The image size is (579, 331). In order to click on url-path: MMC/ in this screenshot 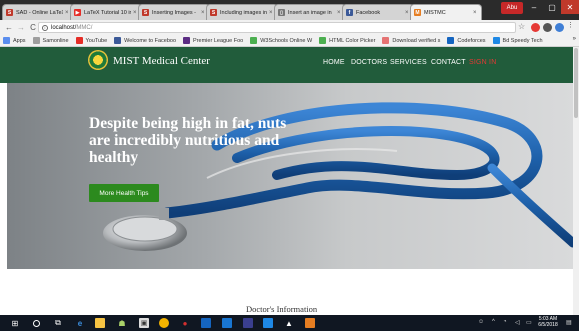, I will do `click(84, 27)`.